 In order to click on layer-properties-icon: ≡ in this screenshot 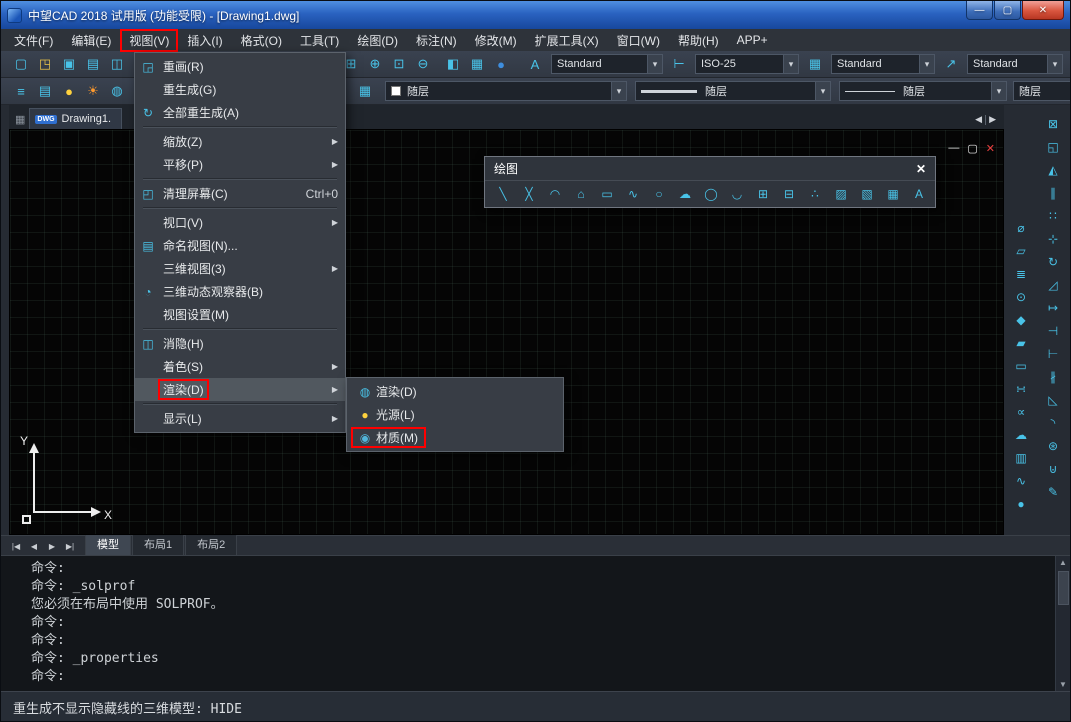, I will do `click(21, 91)`.